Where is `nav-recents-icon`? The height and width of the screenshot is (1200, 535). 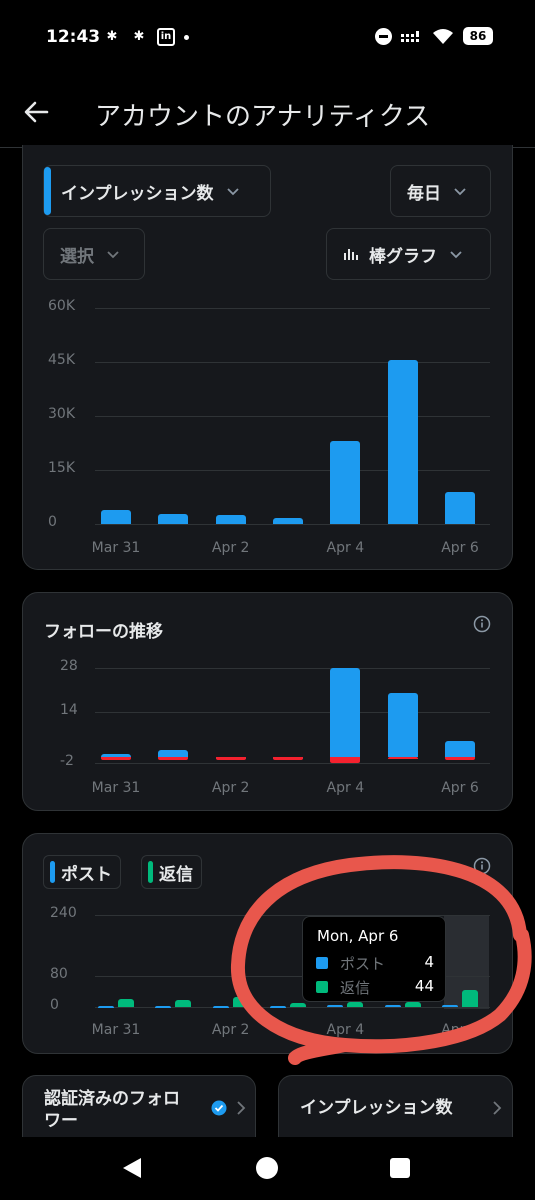
nav-recents-icon is located at coordinates (400, 1168).